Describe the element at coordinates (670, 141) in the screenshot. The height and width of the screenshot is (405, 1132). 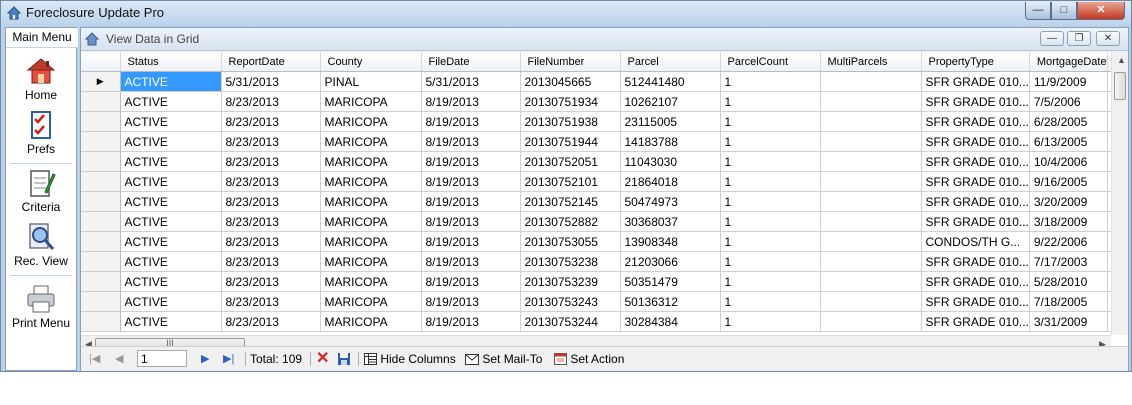
I see `table-cell: 14183788` at that location.